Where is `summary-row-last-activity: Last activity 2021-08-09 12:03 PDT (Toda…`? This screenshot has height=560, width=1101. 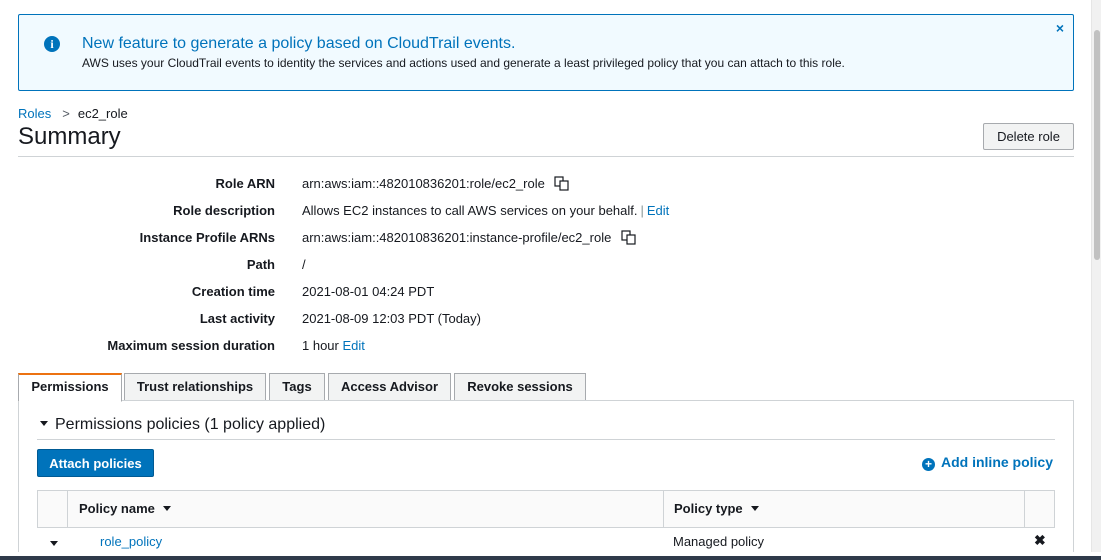
summary-row-last-activity: Last activity 2021-08-09 12:03 PDT (Toda… is located at coordinates (450, 319).